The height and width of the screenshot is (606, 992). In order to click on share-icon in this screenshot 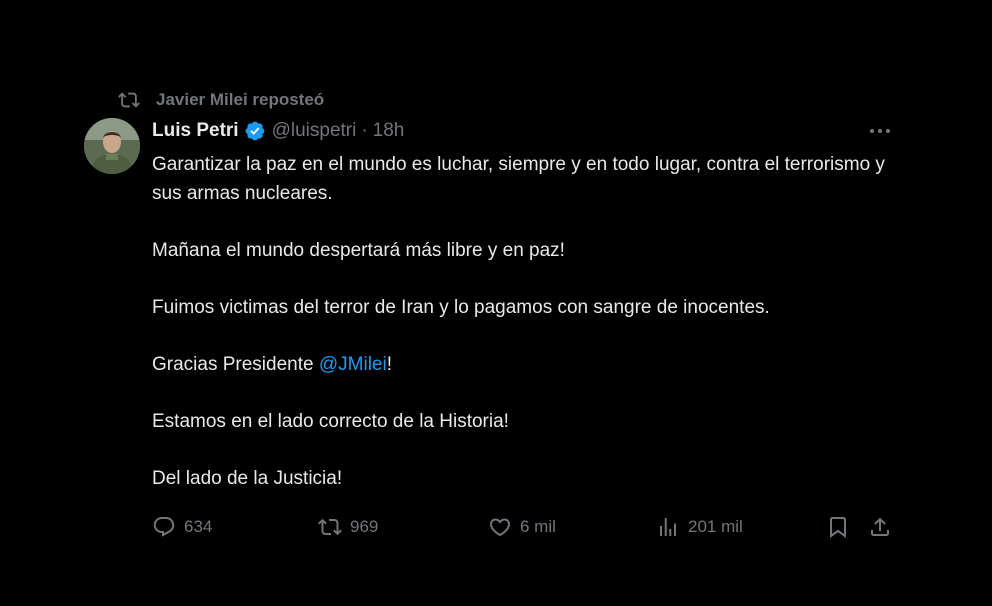, I will do `click(880, 526)`.